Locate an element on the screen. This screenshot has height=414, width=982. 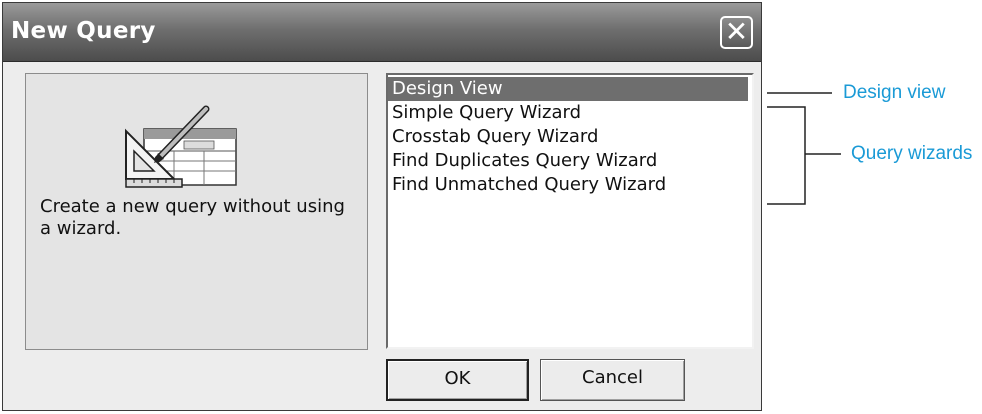
callout-lines is located at coordinates (804, 148).